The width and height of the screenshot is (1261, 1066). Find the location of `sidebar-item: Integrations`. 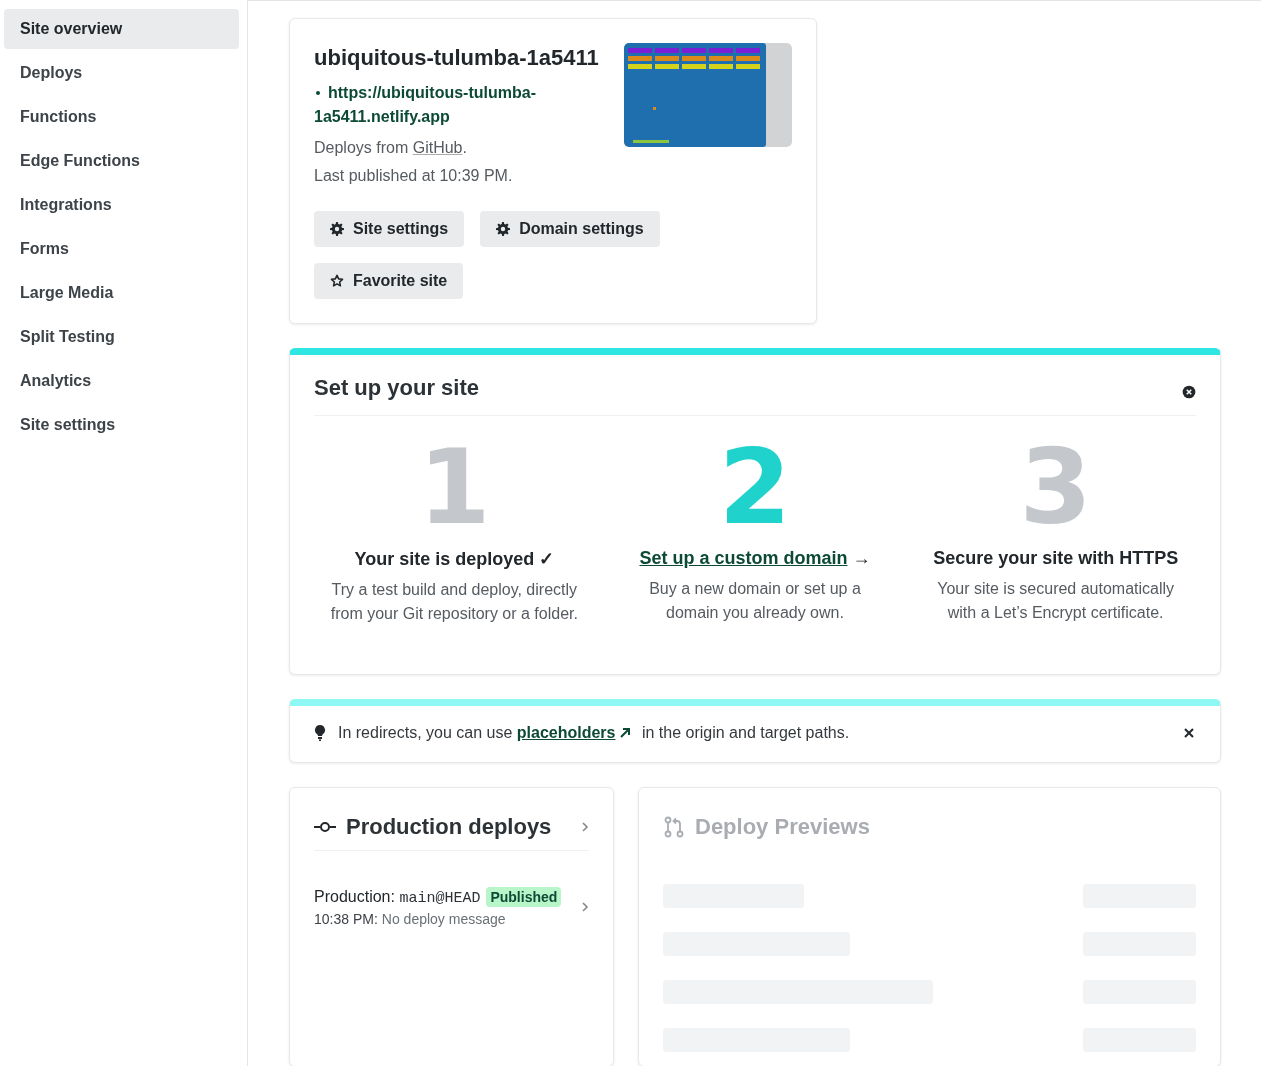

sidebar-item: Integrations is located at coordinates (121, 205).